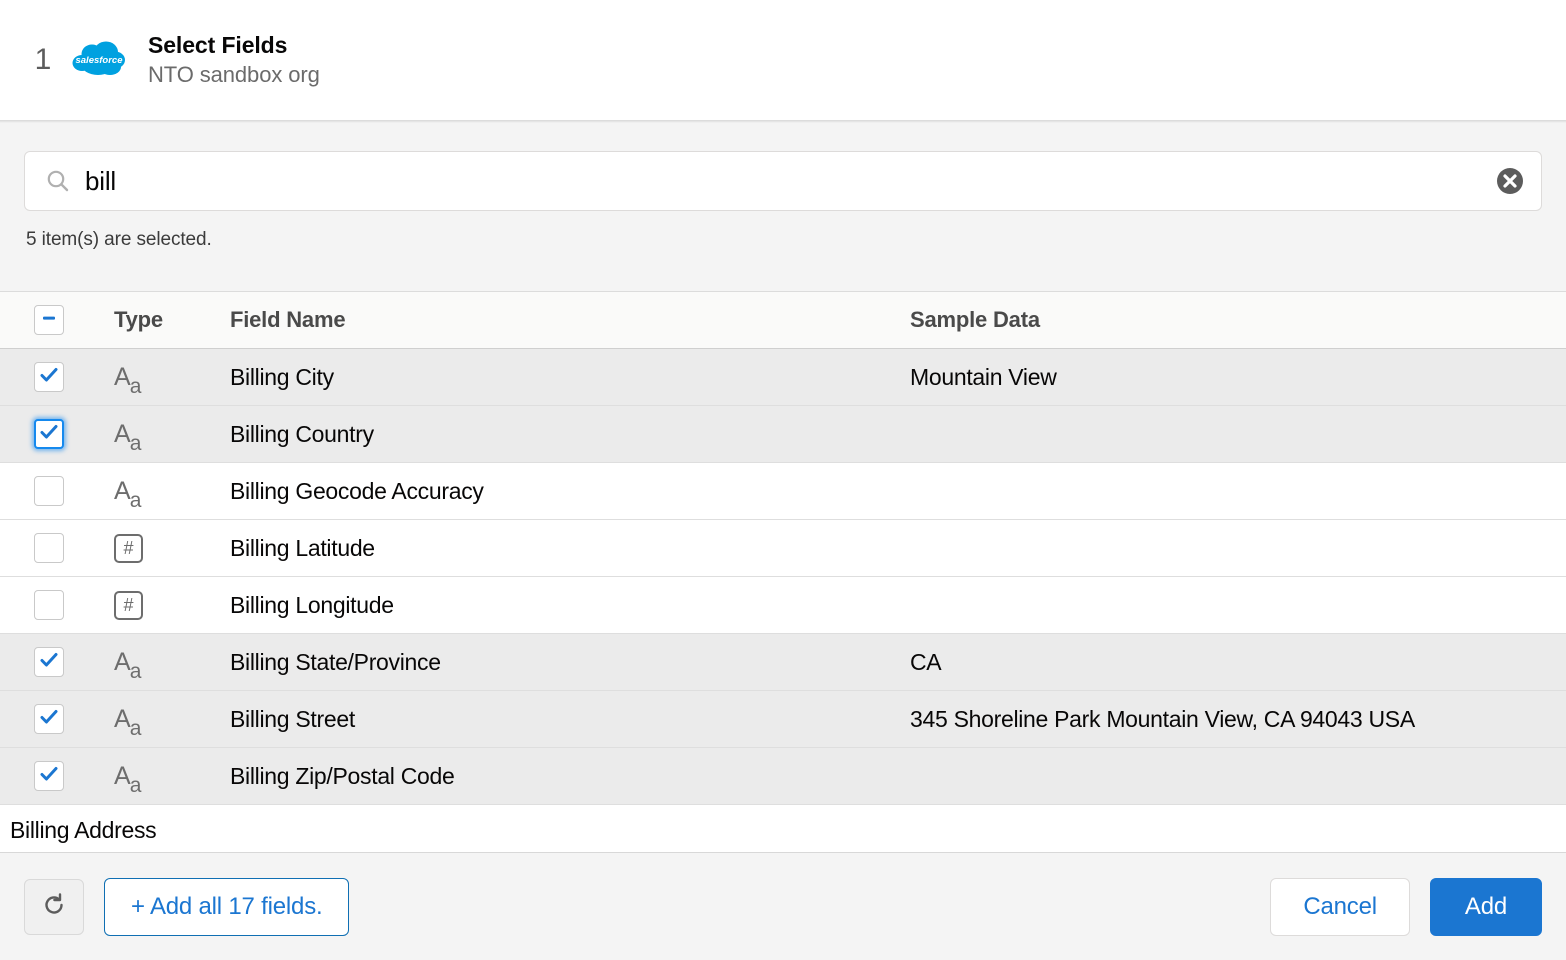 The image size is (1566, 960). Describe the element at coordinates (357, 490) in the screenshot. I see `row-field-name: Billing Geocode Accuracy` at that location.